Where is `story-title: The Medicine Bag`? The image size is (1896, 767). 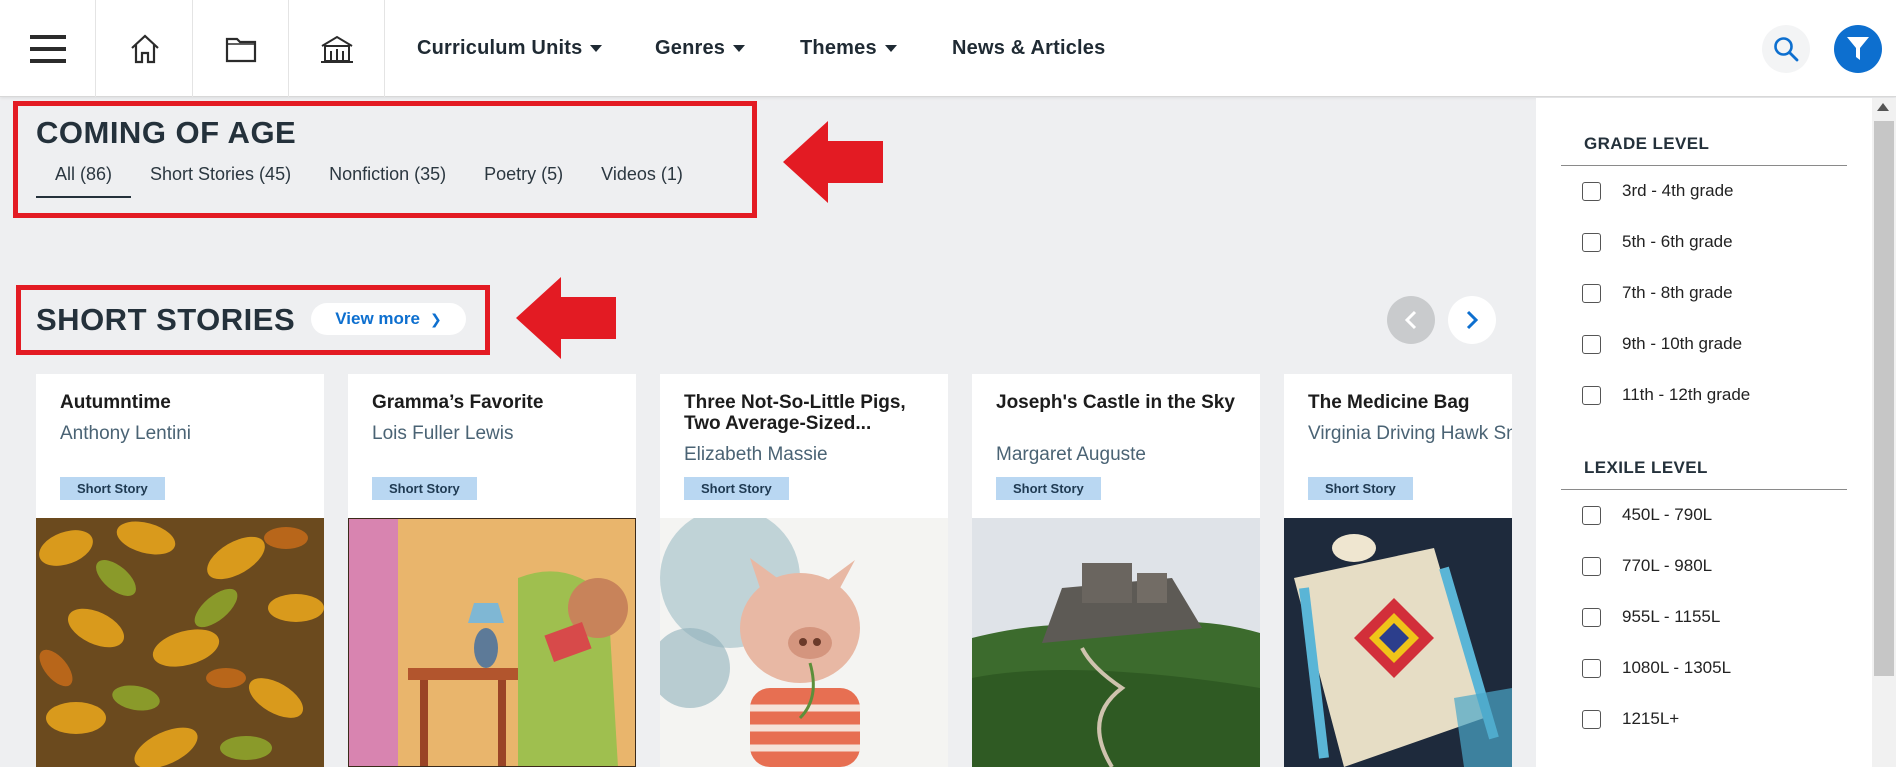 story-title: The Medicine Bag is located at coordinates (1410, 402).